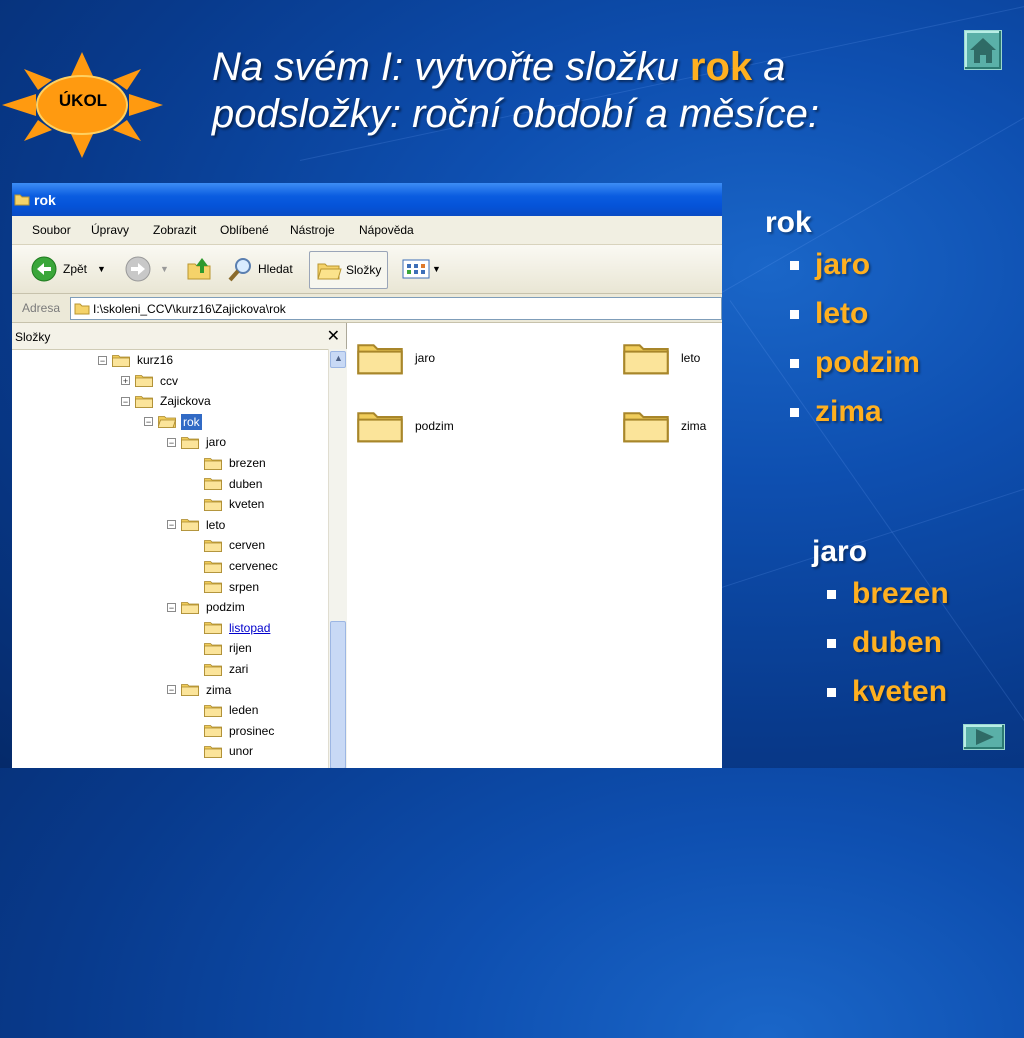 The height and width of the screenshot is (1038, 1024). Describe the element at coordinates (125, 381) in the screenshot. I see `expand-icon: +` at that location.